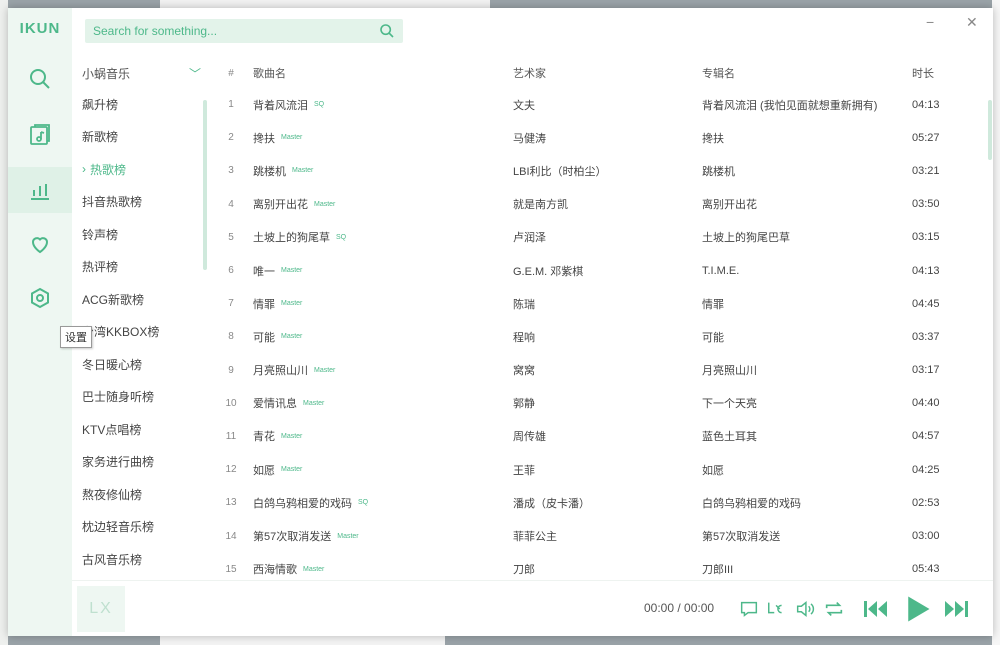 Image resolution: width=1000 pixels, height=645 pixels. What do you see at coordinates (807, 403) in the screenshot?
I see `album-name: 下一个天亮` at bounding box center [807, 403].